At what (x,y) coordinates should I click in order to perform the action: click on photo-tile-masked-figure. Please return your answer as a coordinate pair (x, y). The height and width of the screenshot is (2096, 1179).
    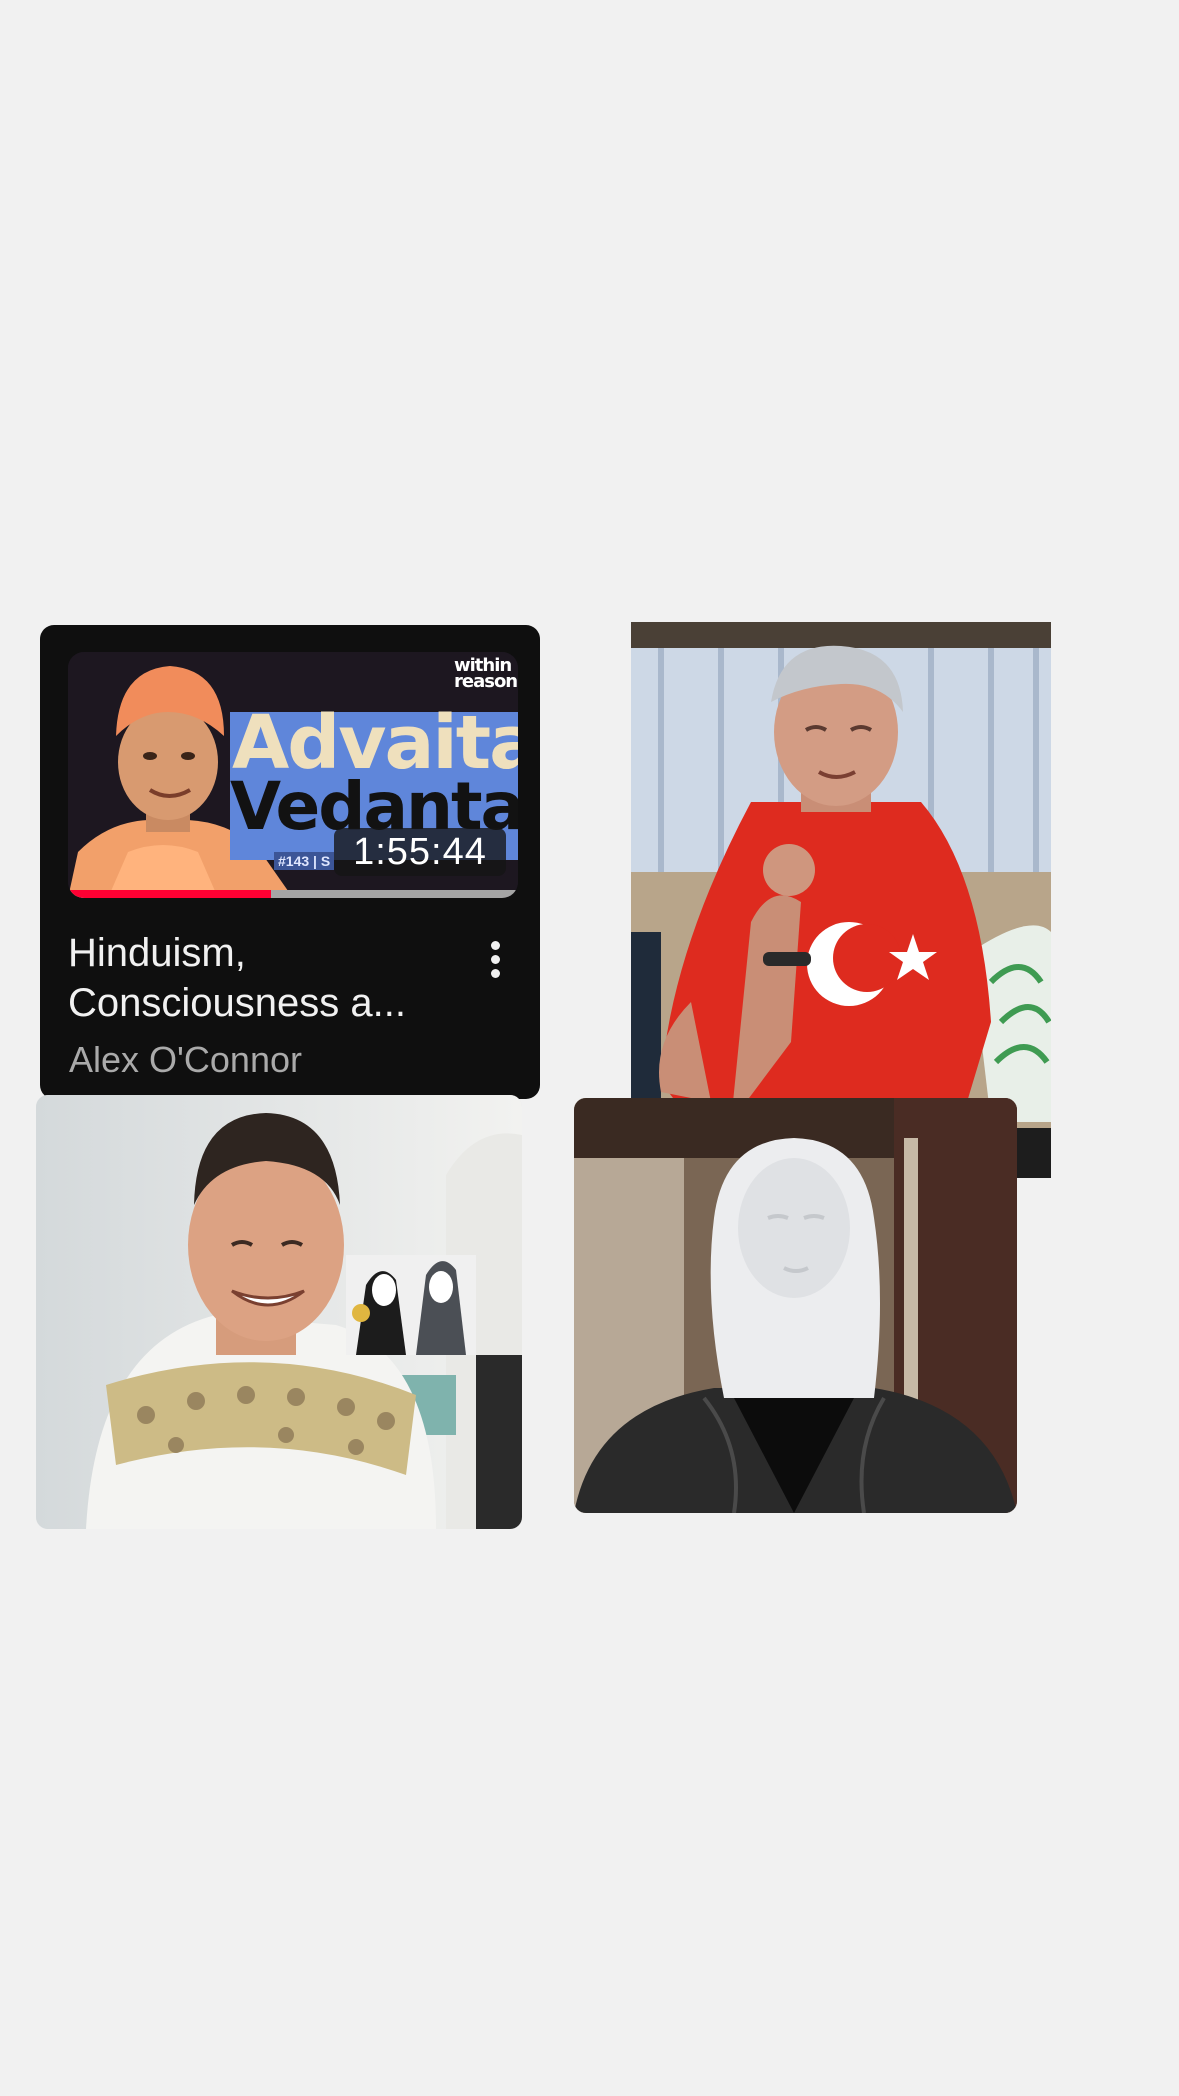
    Looking at the image, I should click on (795, 1305).